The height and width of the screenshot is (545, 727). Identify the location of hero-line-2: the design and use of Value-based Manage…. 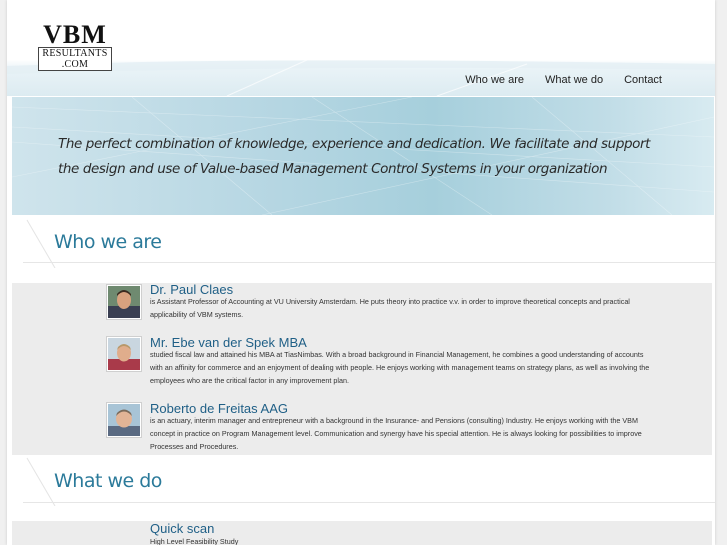
(333, 169).